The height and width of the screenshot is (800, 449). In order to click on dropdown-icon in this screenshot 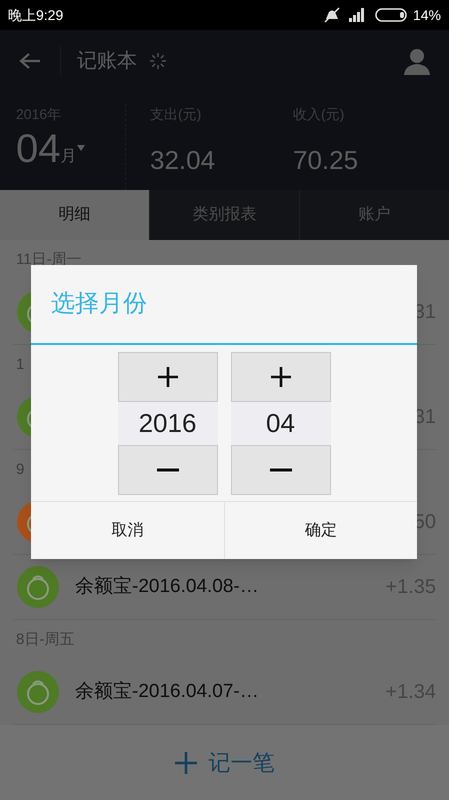, I will do `click(80, 148)`.